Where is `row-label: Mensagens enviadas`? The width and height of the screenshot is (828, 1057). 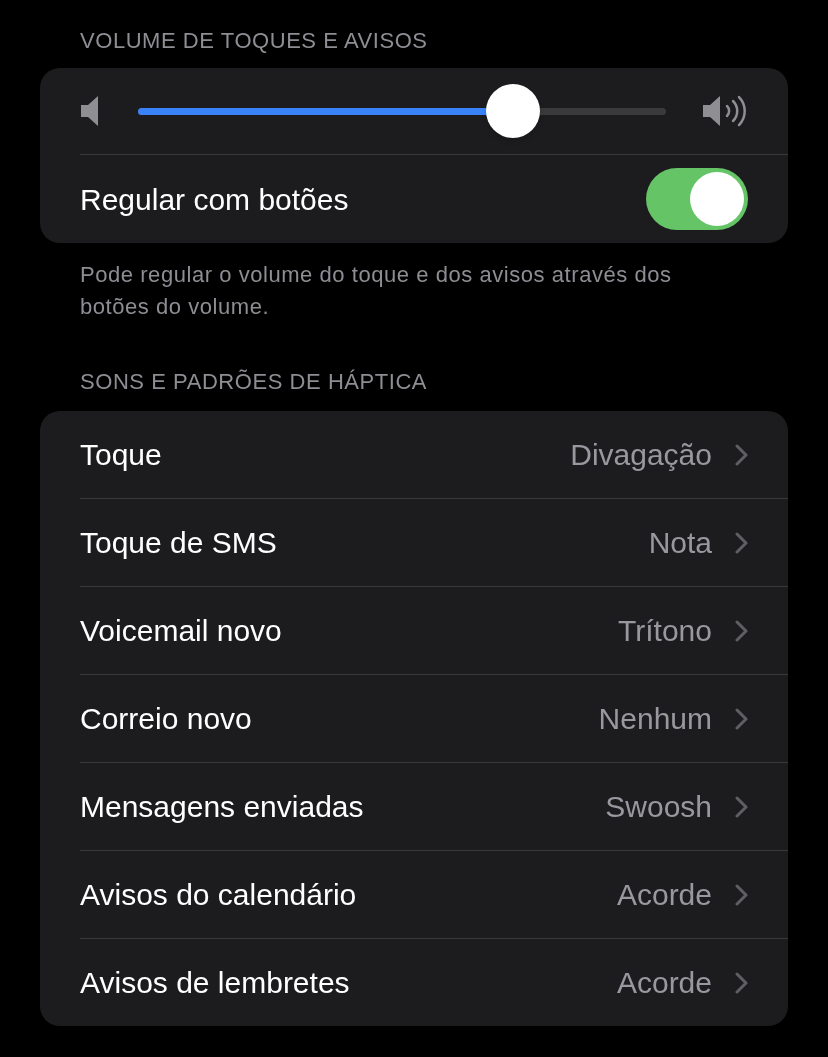 row-label: Mensagens enviadas is located at coordinates (222, 807).